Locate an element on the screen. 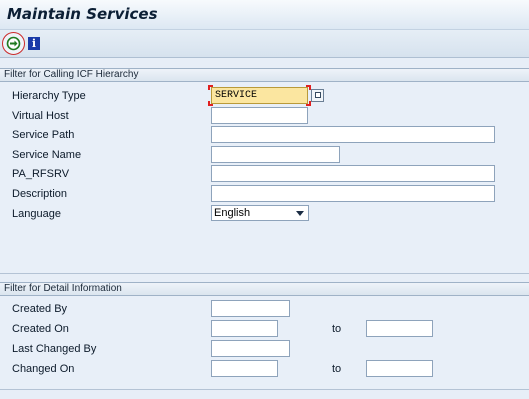  execute-button is located at coordinates (13, 43).